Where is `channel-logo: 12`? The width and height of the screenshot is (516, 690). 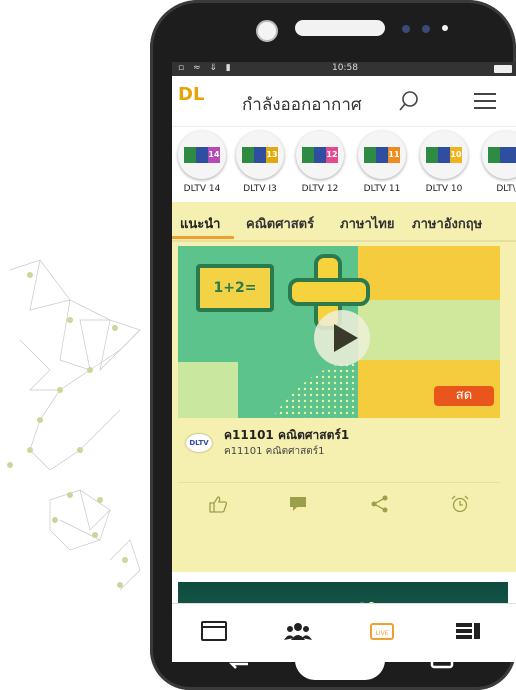
channel-logo: 12 is located at coordinates (320, 155).